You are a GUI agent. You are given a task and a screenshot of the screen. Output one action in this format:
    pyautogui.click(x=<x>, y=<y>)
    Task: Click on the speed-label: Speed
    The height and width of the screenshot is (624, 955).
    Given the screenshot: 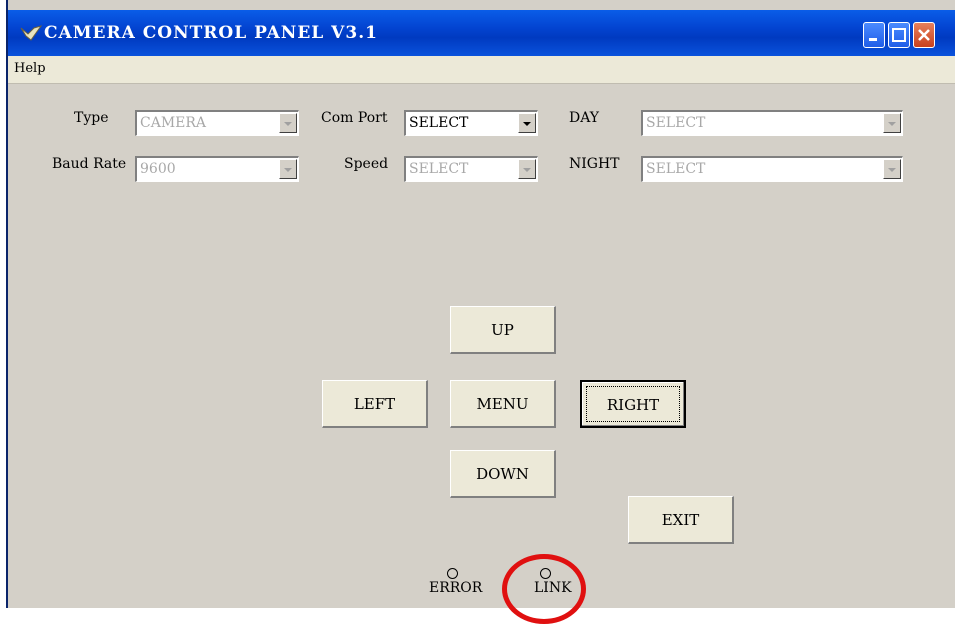 What is the action you would take?
    pyautogui.click(x=366, y=164)
    